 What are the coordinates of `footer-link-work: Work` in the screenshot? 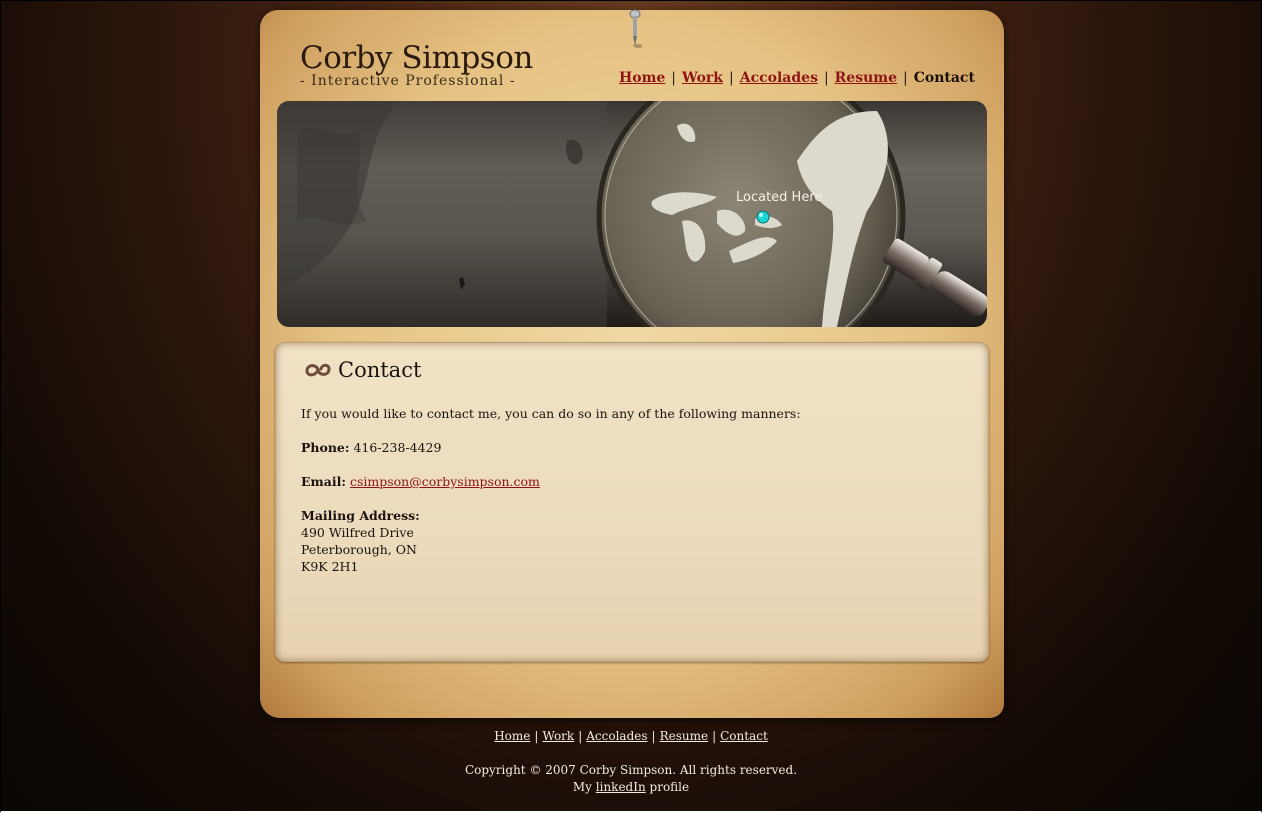 It's located at (558, 736).